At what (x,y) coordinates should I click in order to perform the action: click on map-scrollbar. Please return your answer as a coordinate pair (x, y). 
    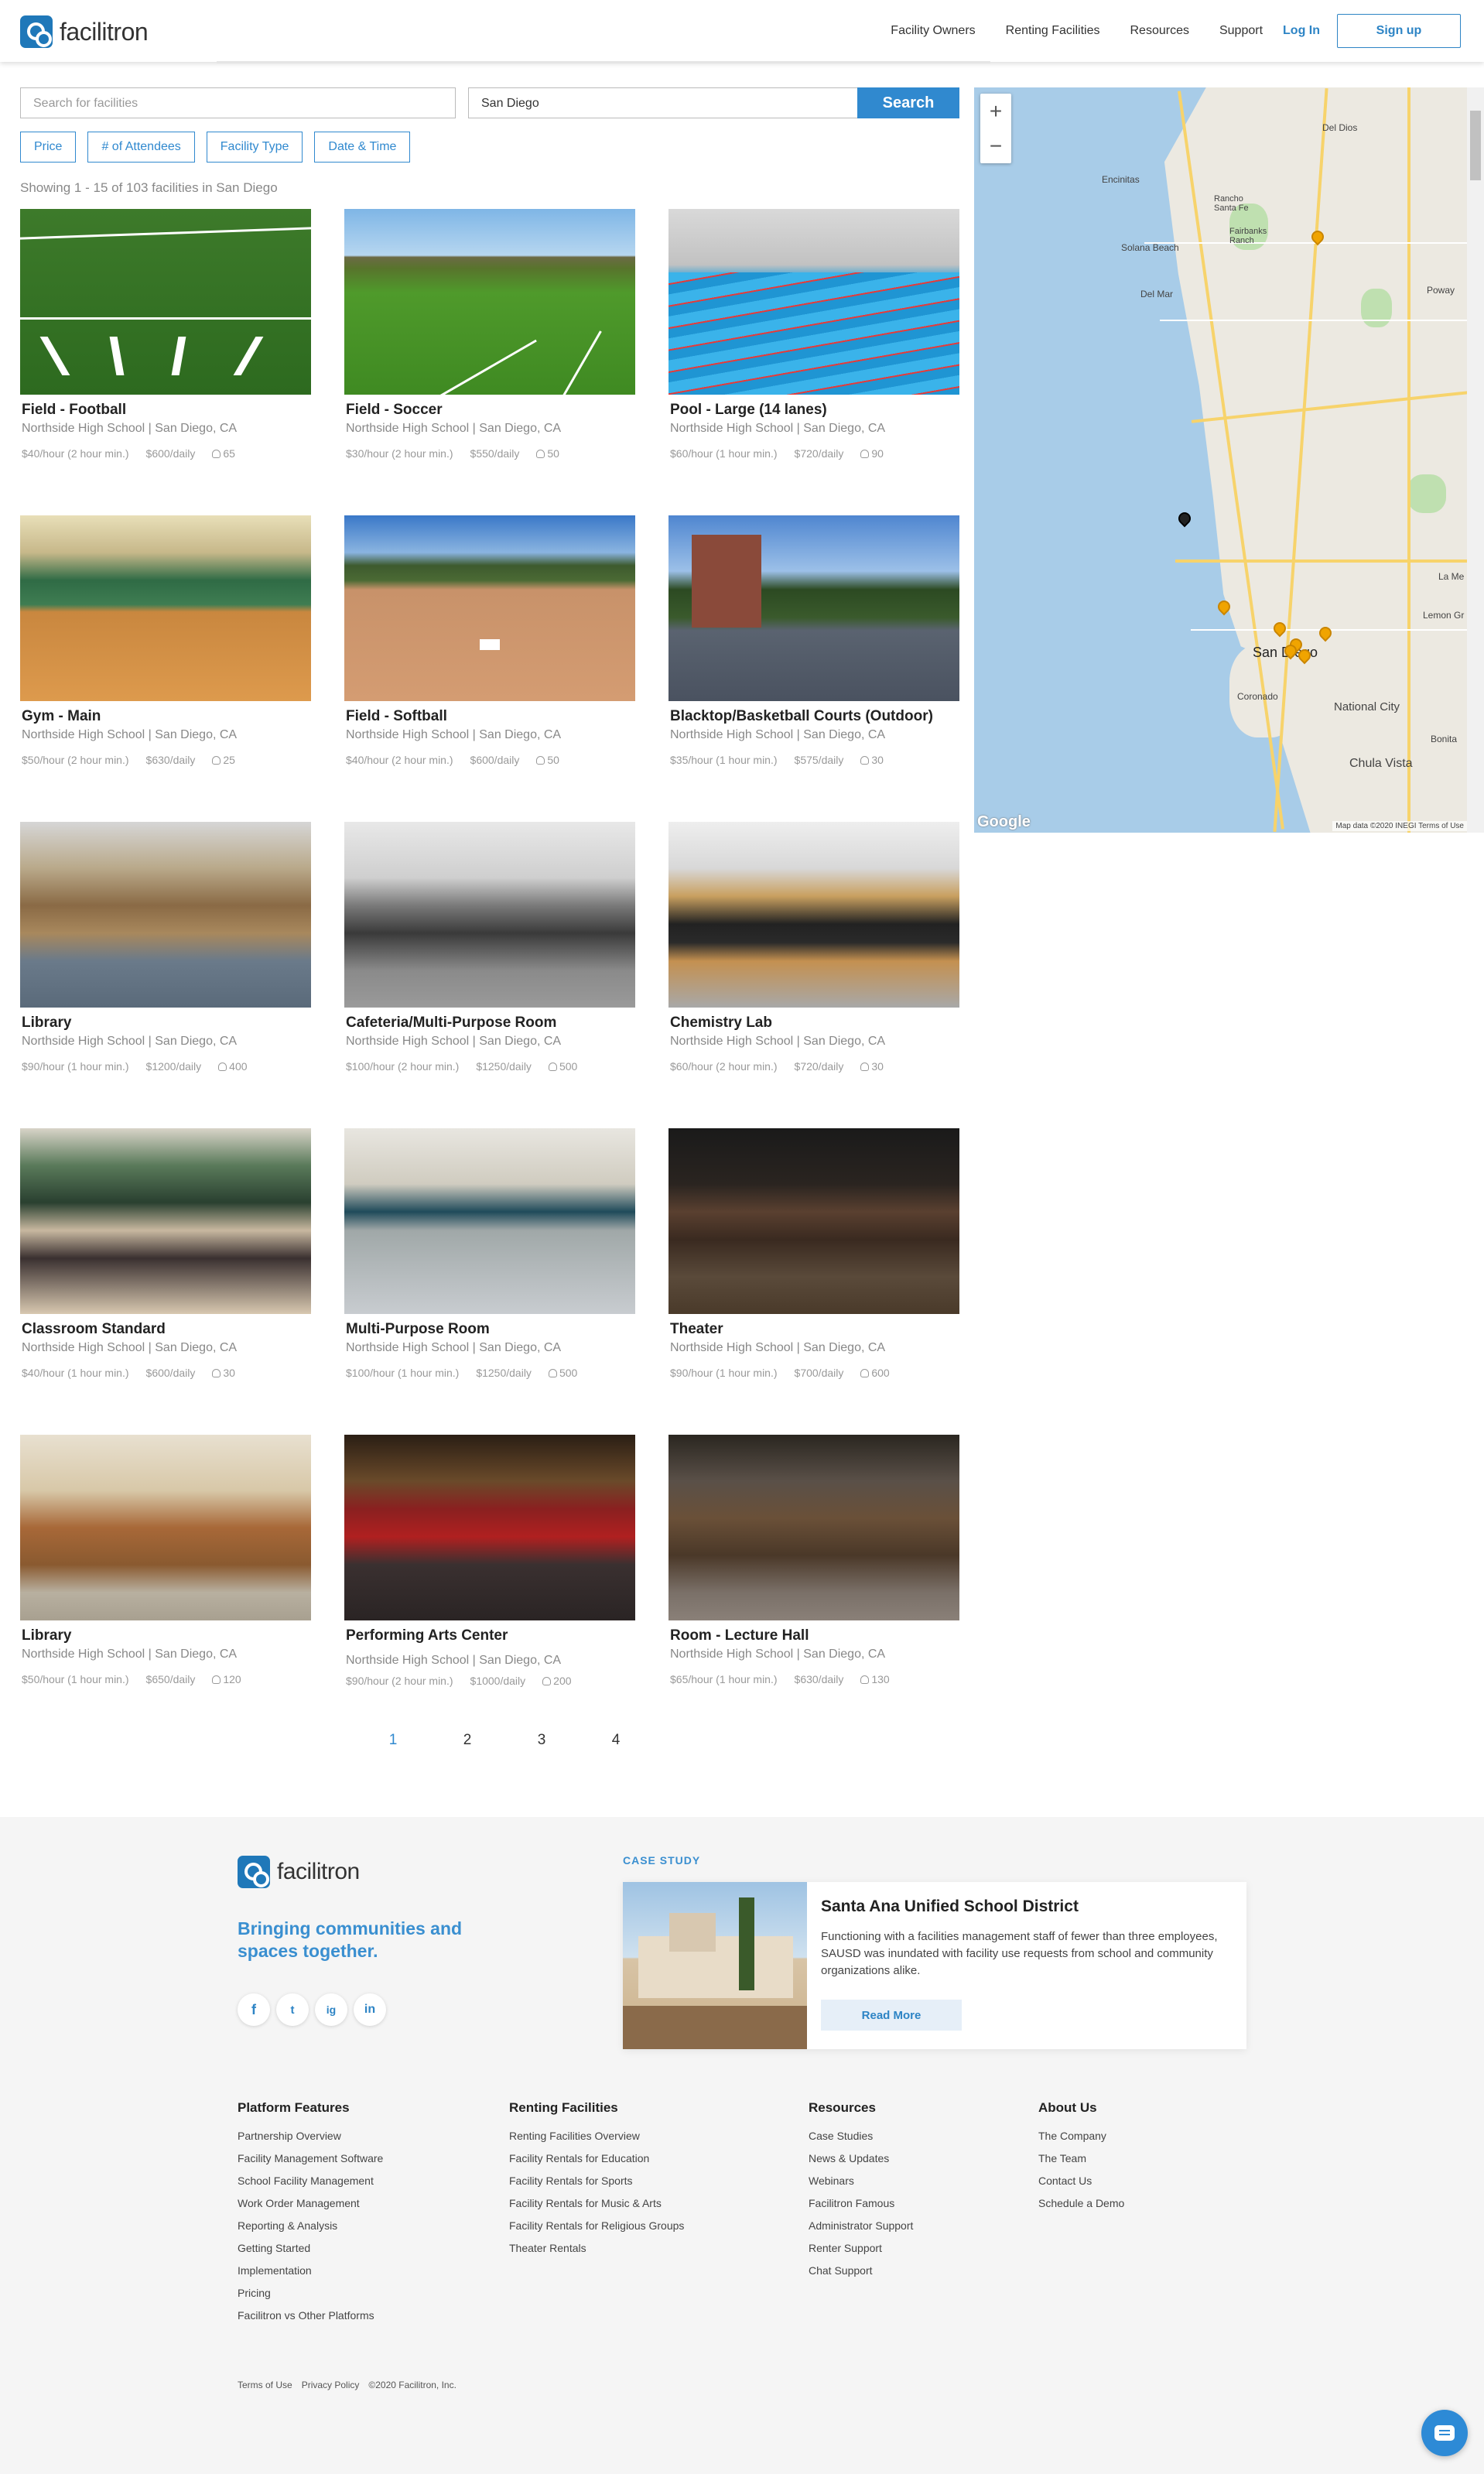
    Looking at the image, I should click on (1476, 460).